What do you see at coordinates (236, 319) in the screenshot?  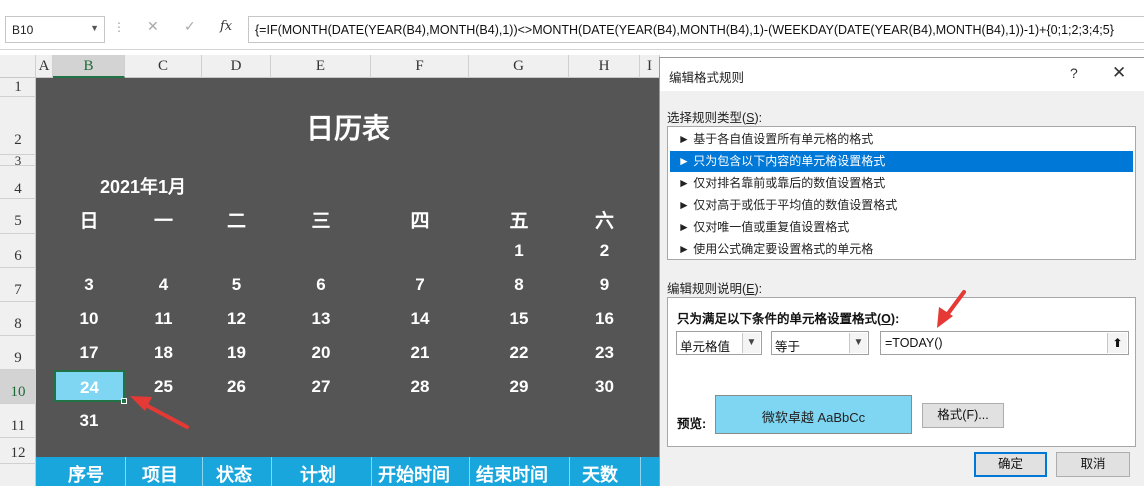 I see `calendar-day: 12` at bounding box center [236, 319].